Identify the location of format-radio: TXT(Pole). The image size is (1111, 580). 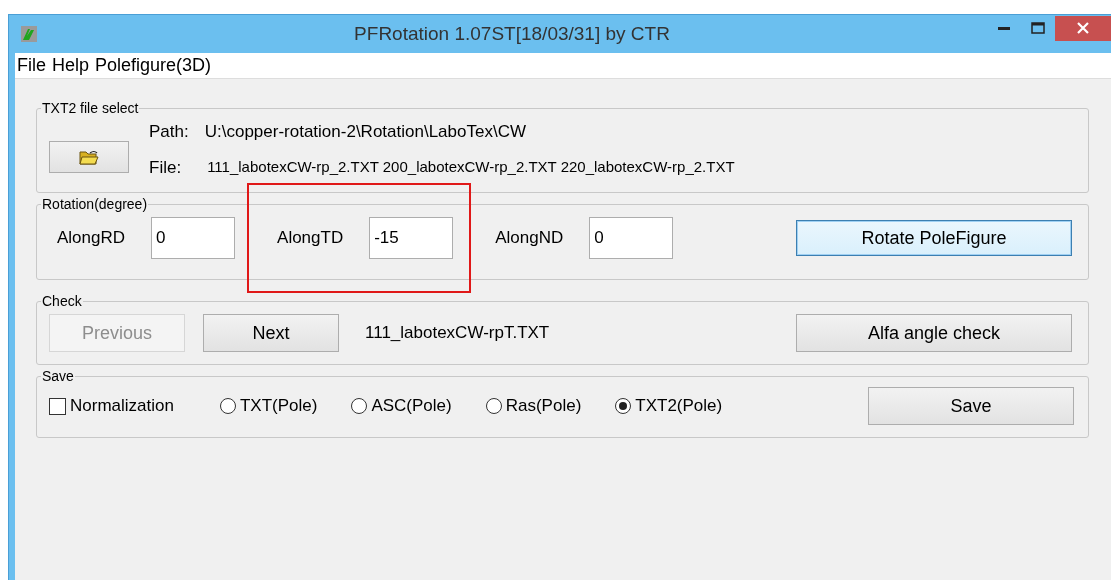
(268, 406).